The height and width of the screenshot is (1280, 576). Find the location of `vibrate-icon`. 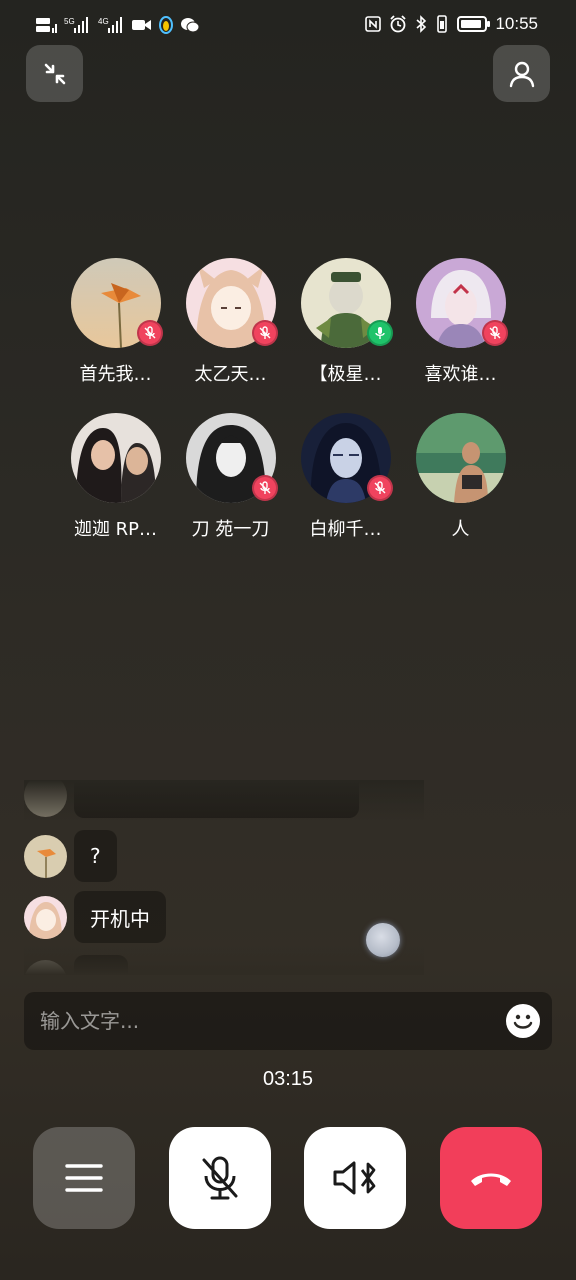

vibrate-icon is located at coordinates (442, 24).